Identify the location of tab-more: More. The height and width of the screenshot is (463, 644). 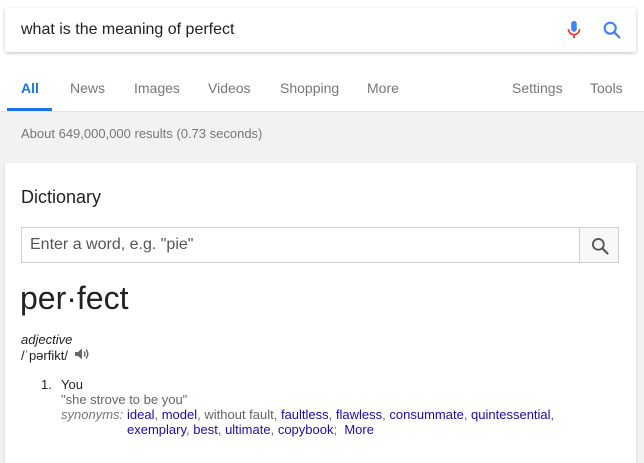
(383, 88).